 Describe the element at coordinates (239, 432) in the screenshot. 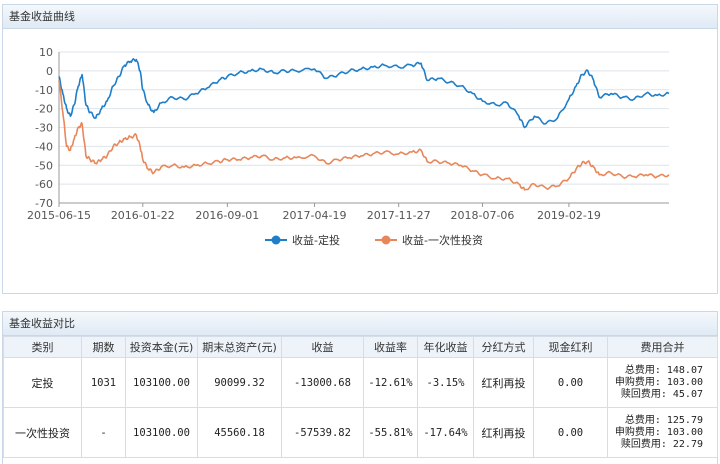

I see `cell-total-assets: 45560.18` at that location.